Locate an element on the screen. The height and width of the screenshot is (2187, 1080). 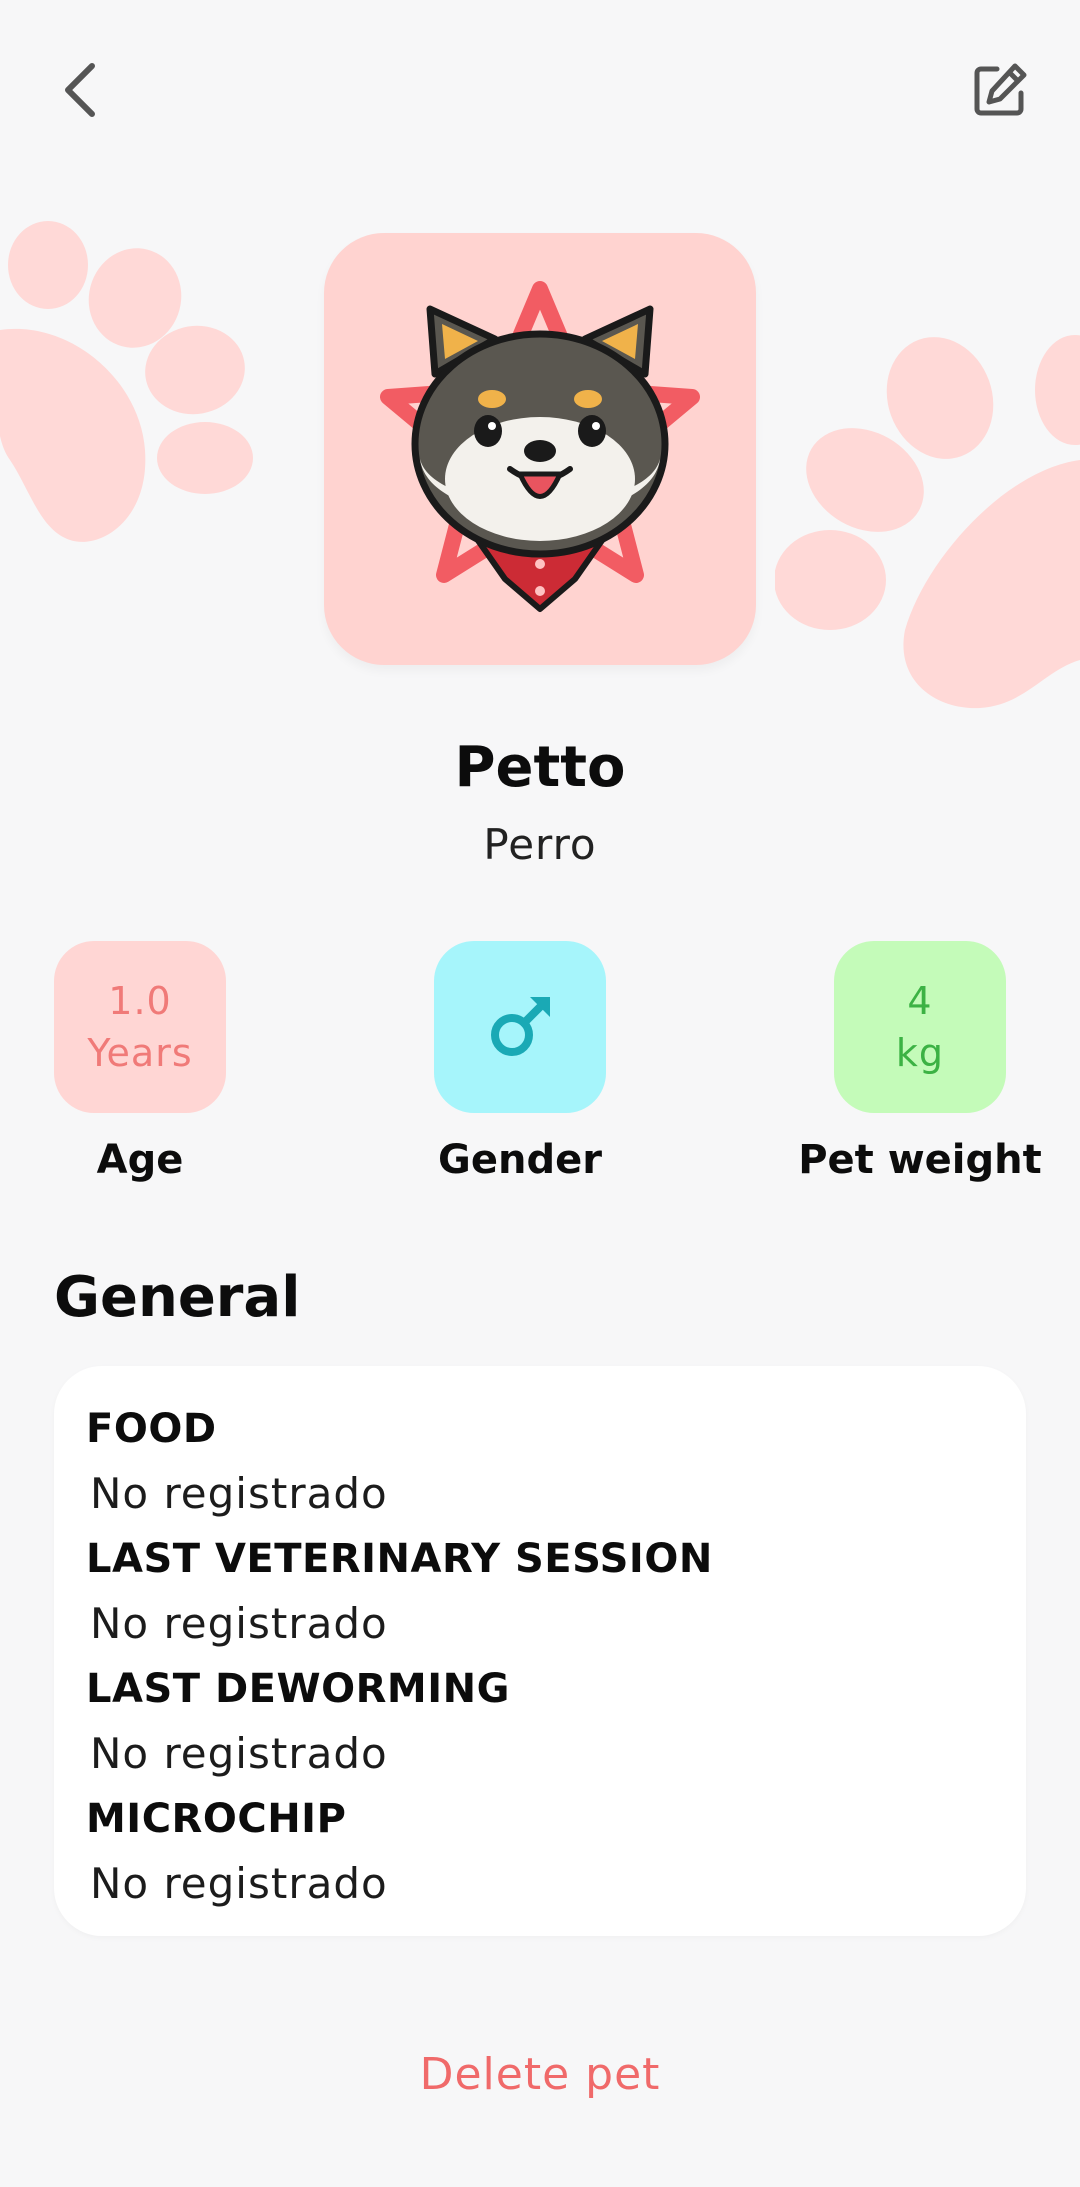
info-label: MICROCHIP is located at coordinates (216, 1819).